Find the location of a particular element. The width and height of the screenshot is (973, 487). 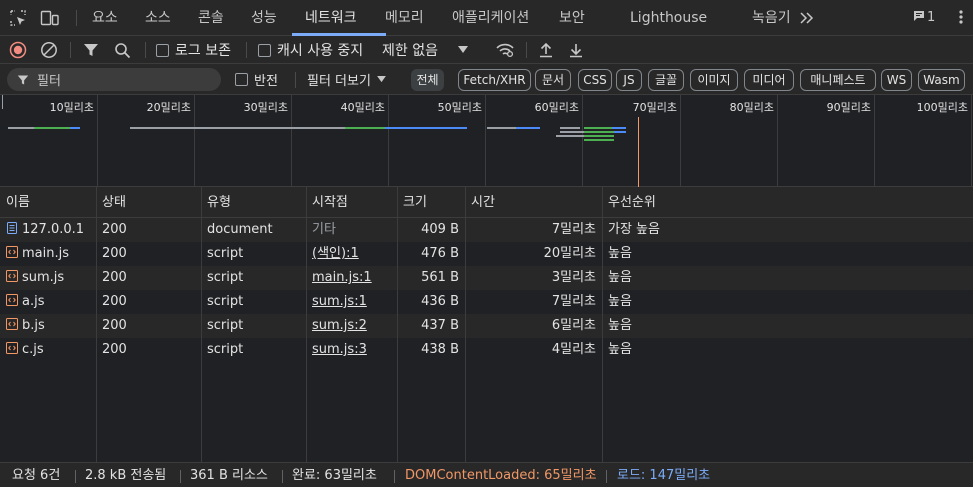

table-row: b.js 200 script sum.js:2 437 B 6밀리초 높음 is located at coordinates (486, 326).